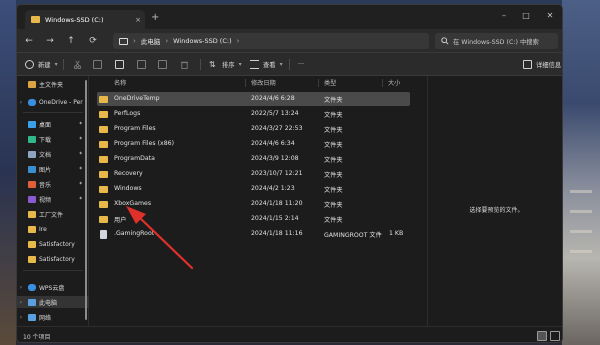 This screenshot has width=600, height=345. What do you see at coordinates (445, 41) in the screenshot?
I see `search-icon` at bounding box center [445, 41].